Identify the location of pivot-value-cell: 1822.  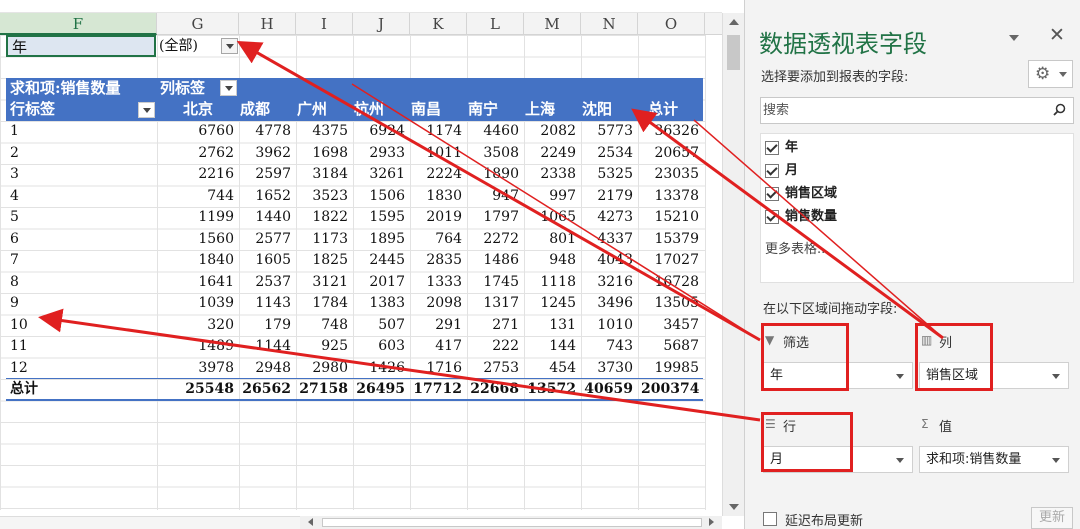
(320, 217).